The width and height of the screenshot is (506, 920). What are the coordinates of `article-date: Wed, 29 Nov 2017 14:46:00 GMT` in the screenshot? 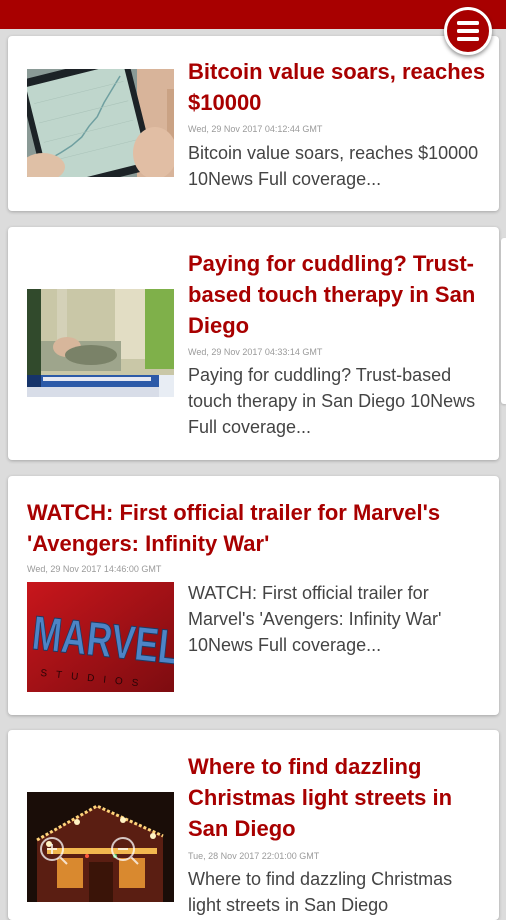 It's located at (94, 569).